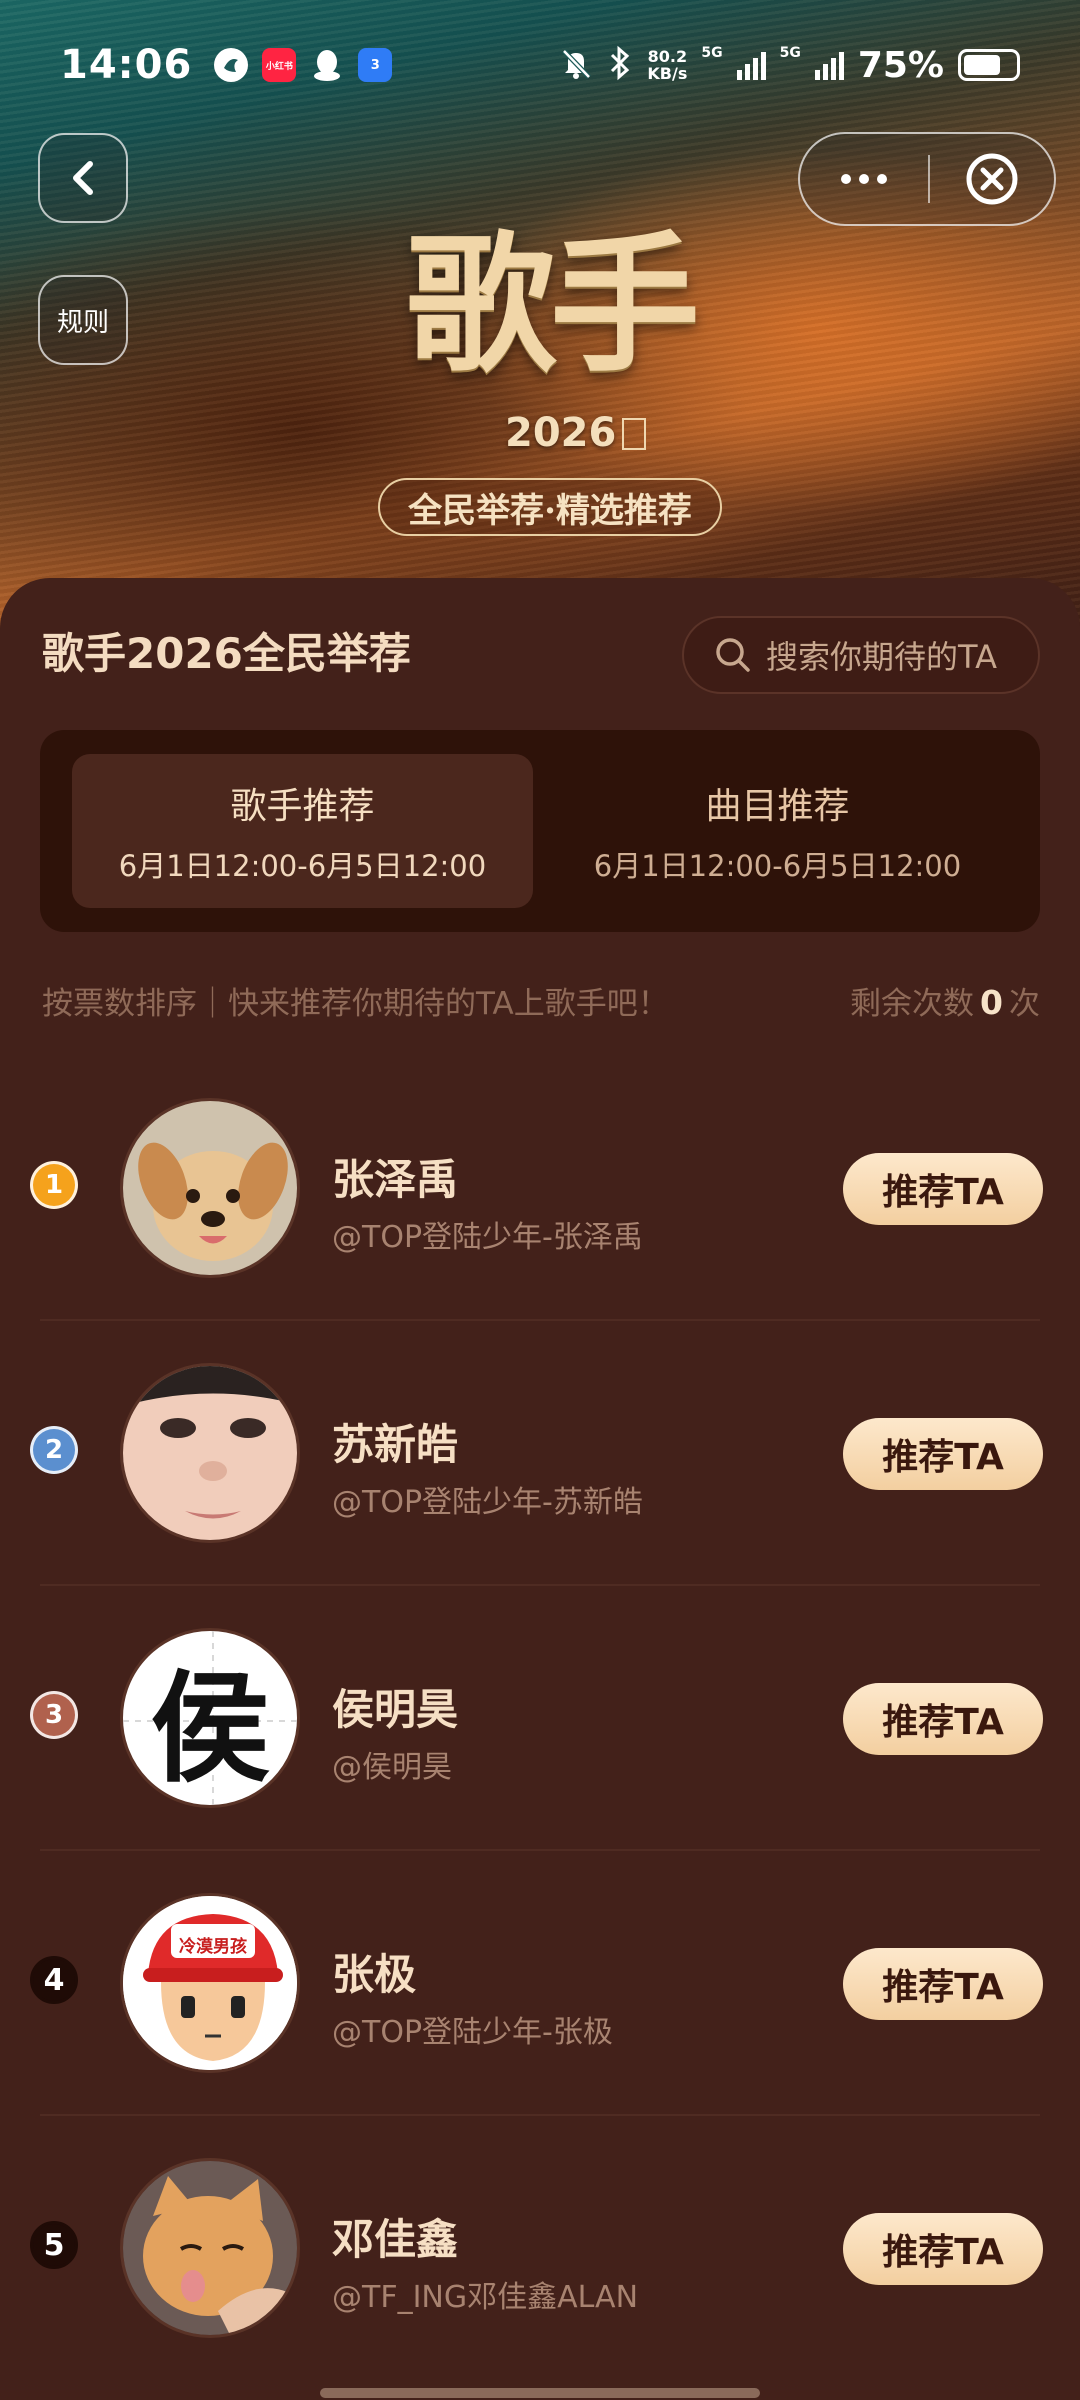  Describe the element at coordinates (472, 2032) in the screenshot. I see `candidate-handle: @TOP登陆少年-张极` at that location.